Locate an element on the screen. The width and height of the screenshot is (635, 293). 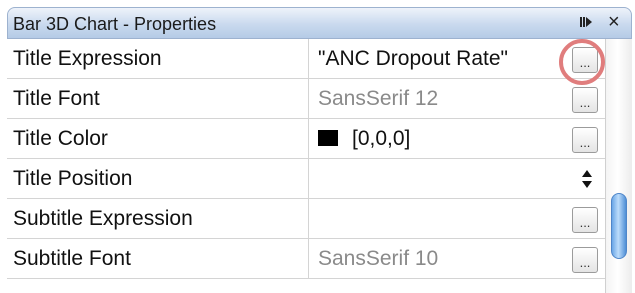
property-name: Title Color is located at coordinates (158, 138).